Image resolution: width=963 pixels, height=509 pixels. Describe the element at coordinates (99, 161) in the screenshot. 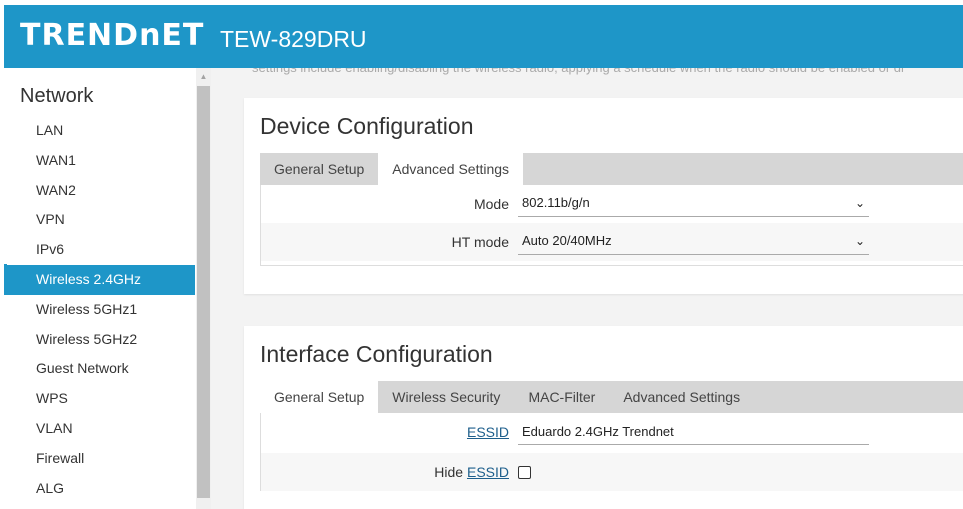

I see `sidebar-item-wan1: WAN1` at that location.